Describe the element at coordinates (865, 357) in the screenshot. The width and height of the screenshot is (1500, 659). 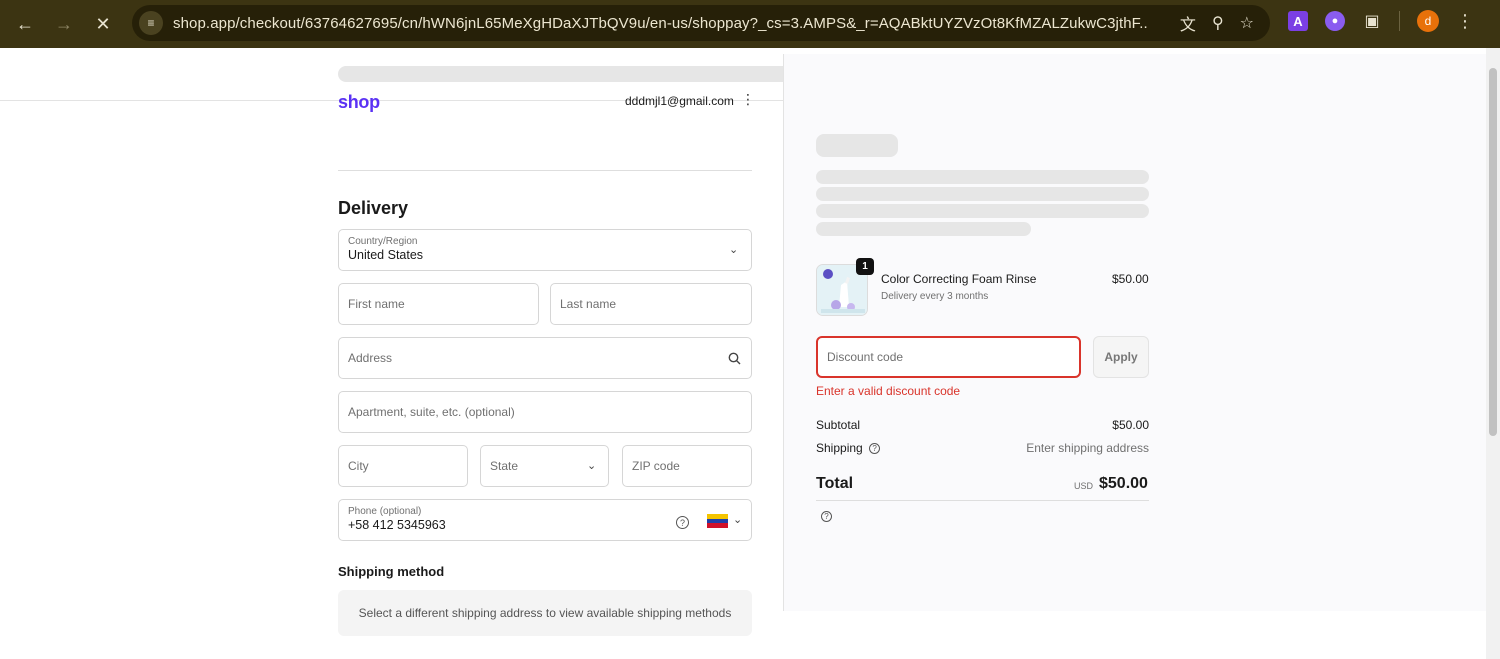
I see `discount-code-placeholder: Discount code` at that location.